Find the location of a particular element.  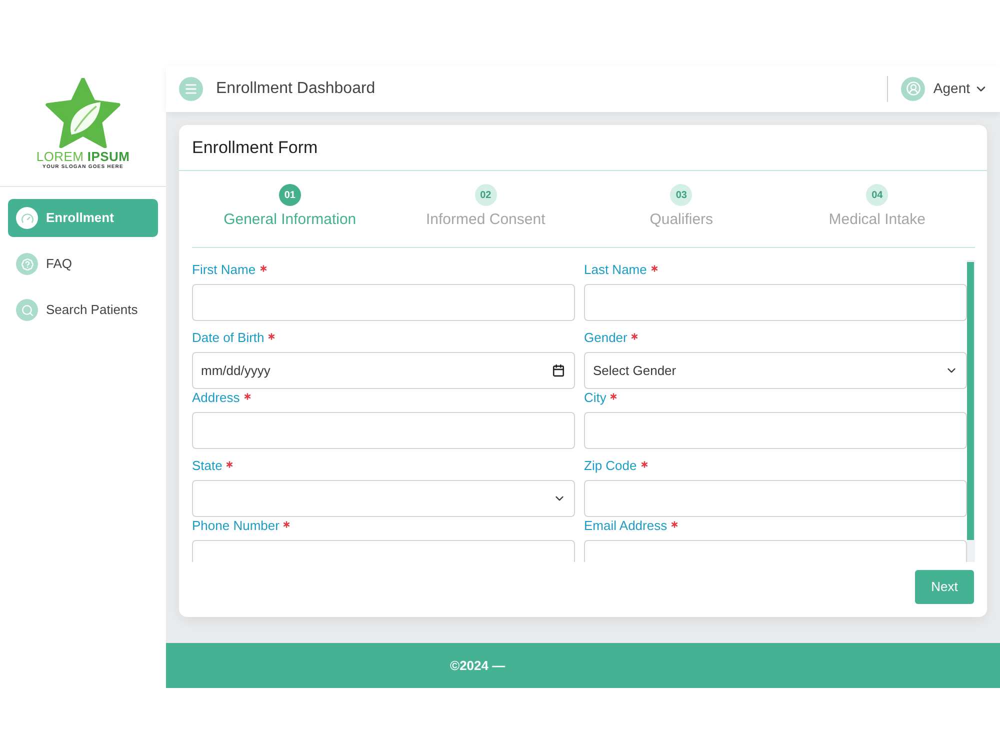

step-number: 03 is located at coordinates (681, 195).